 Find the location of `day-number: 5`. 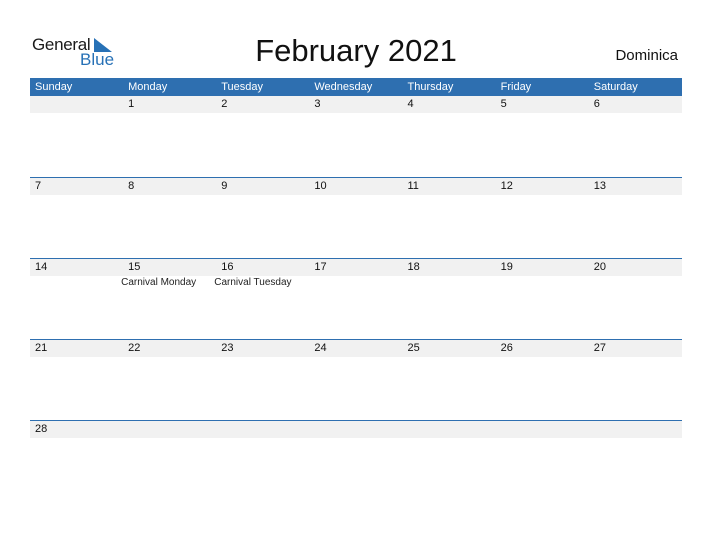

day-number: 5 is located at coordinates (503, 104).